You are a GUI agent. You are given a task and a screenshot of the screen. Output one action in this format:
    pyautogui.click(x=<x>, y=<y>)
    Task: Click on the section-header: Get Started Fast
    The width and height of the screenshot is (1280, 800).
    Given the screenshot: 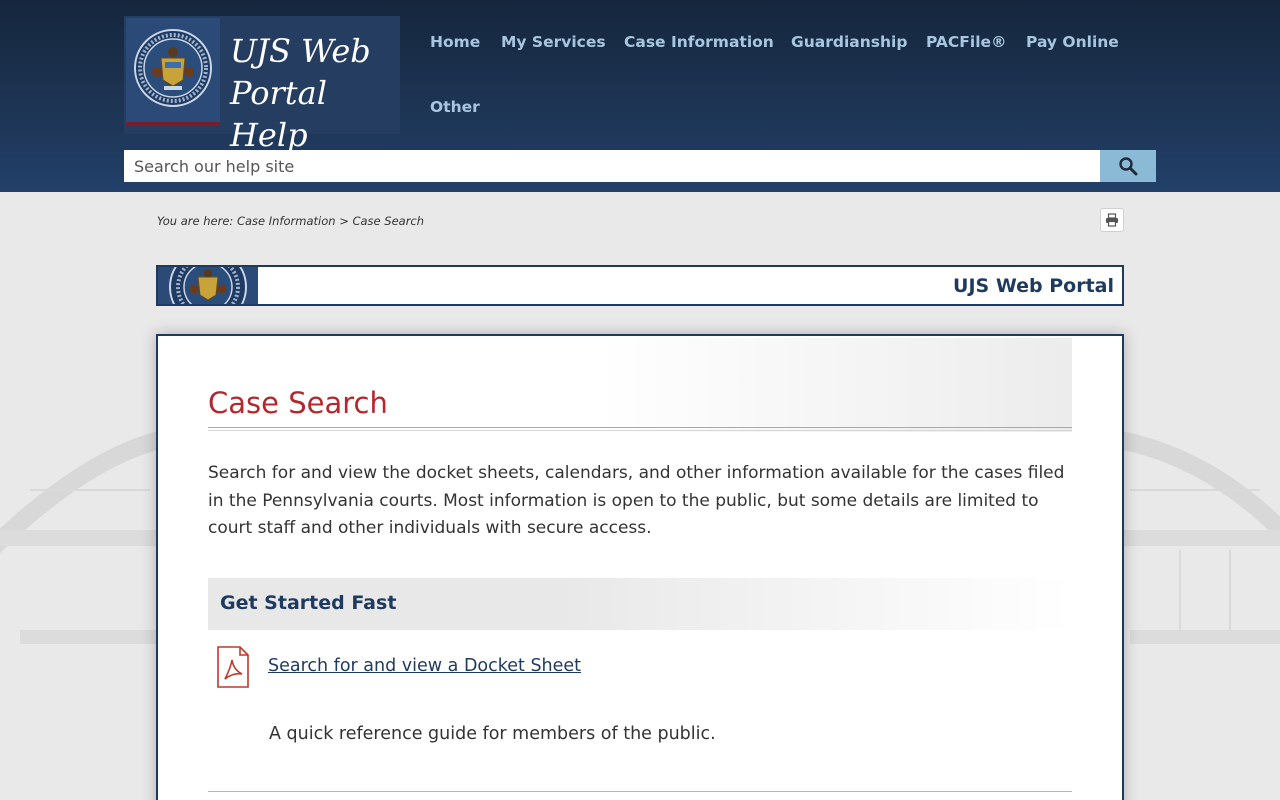 What is the action you would take?
    pyautogui.click(x=640, y=604)
    